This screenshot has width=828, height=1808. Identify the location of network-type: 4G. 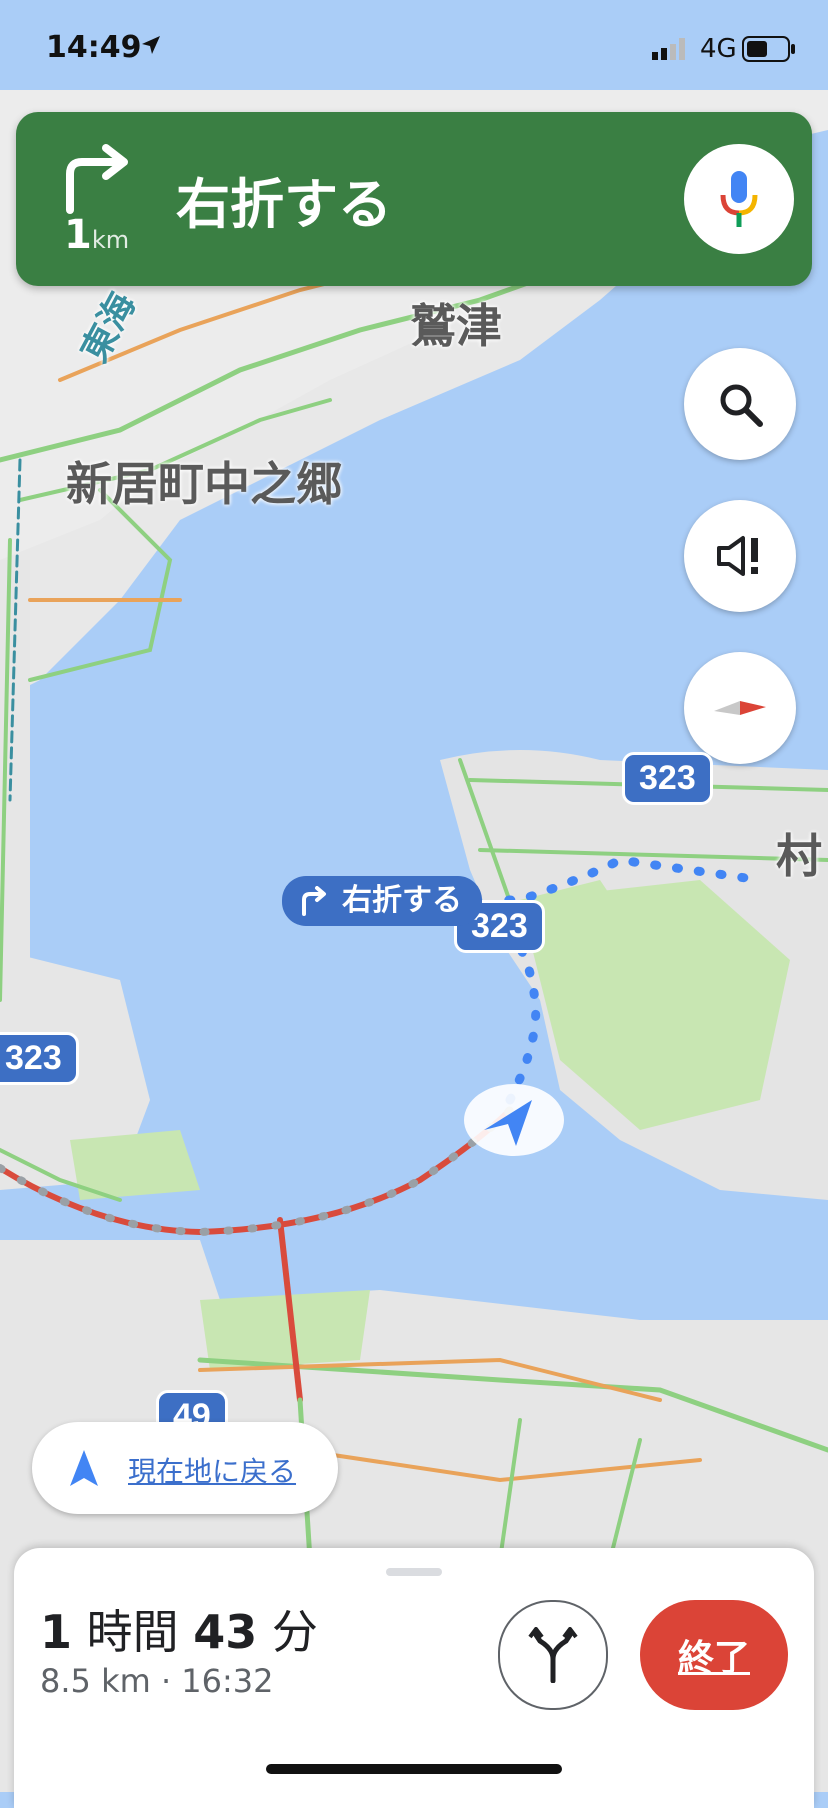
(718, 49).